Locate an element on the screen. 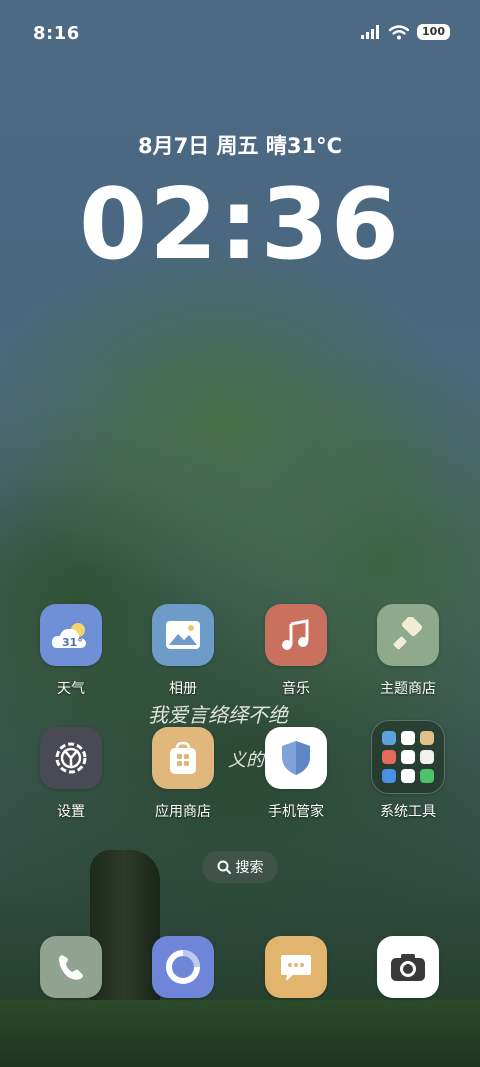 The width and height of the screenshot is (480, 1067). search-button: 搜索 is located at coordinates (240, 867).